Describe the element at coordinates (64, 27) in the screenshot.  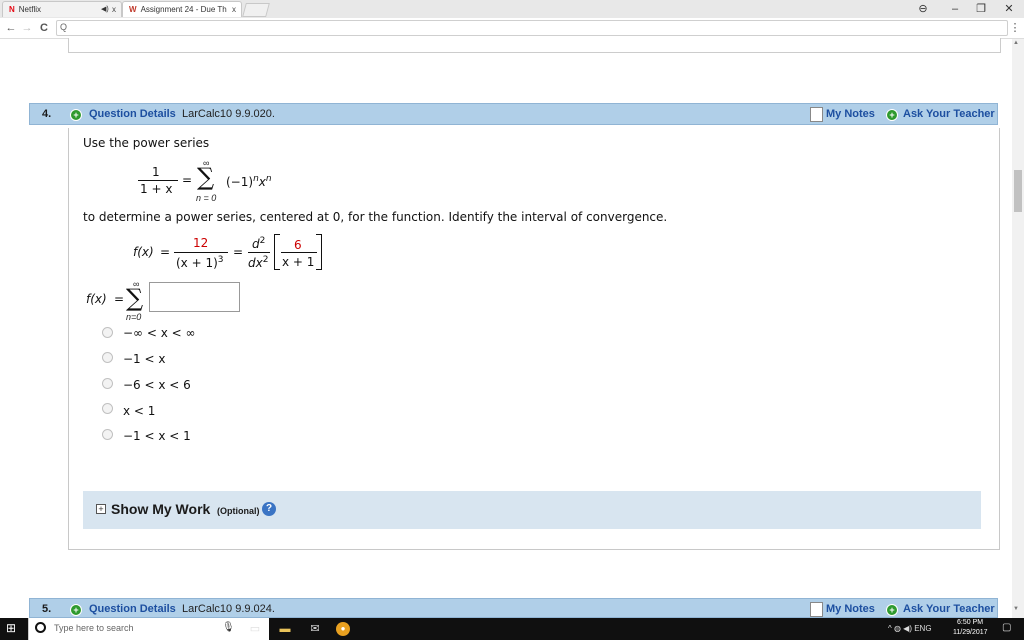
I see `search-icon: Q` at that location.